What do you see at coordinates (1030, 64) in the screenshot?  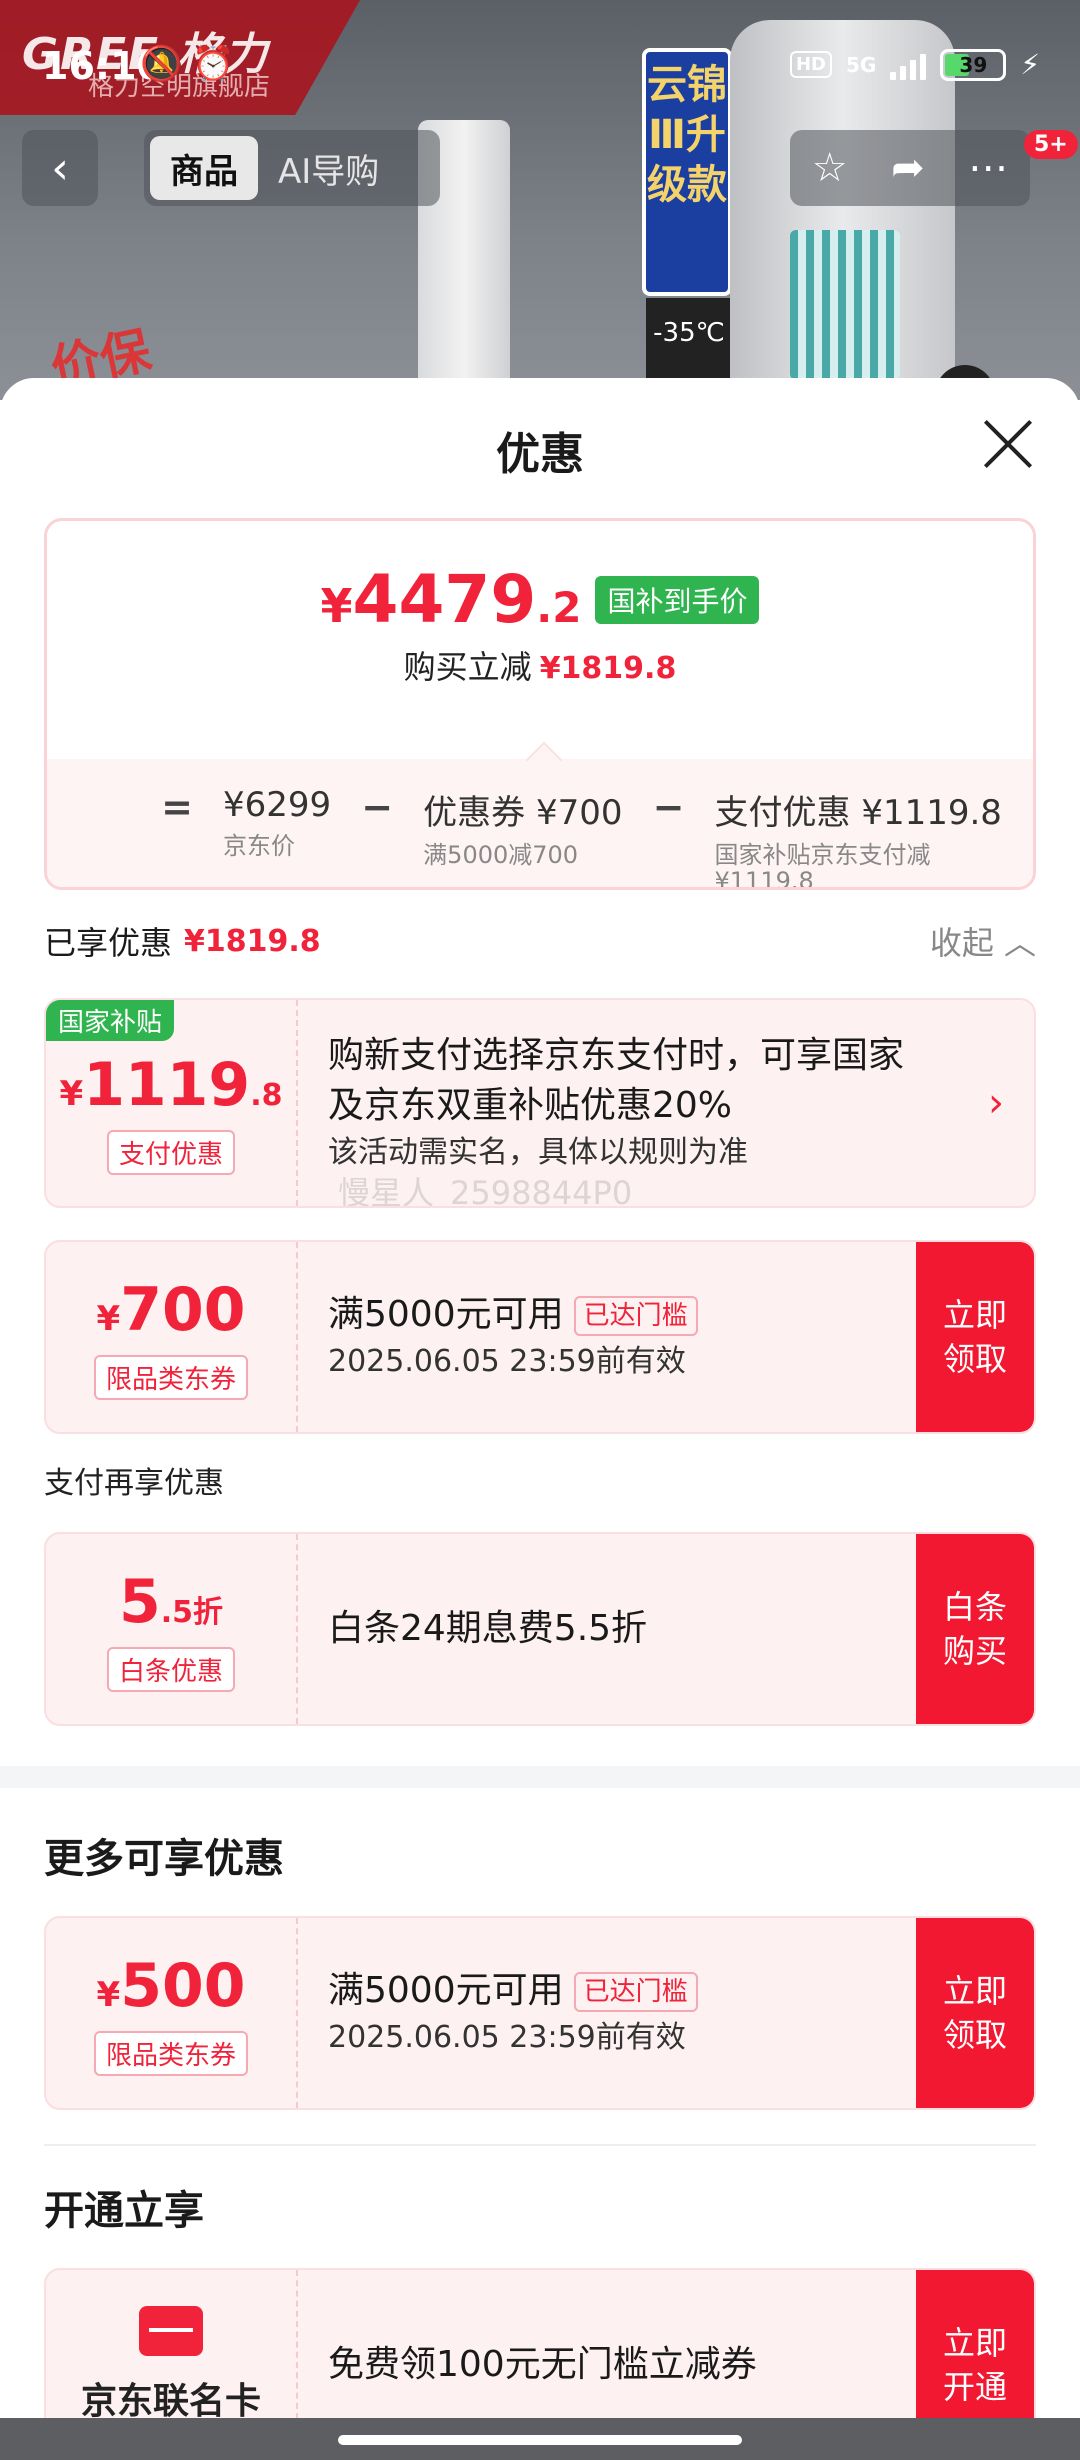 I see `charging-icon: ⚡` at bounding box center [1030, 64].